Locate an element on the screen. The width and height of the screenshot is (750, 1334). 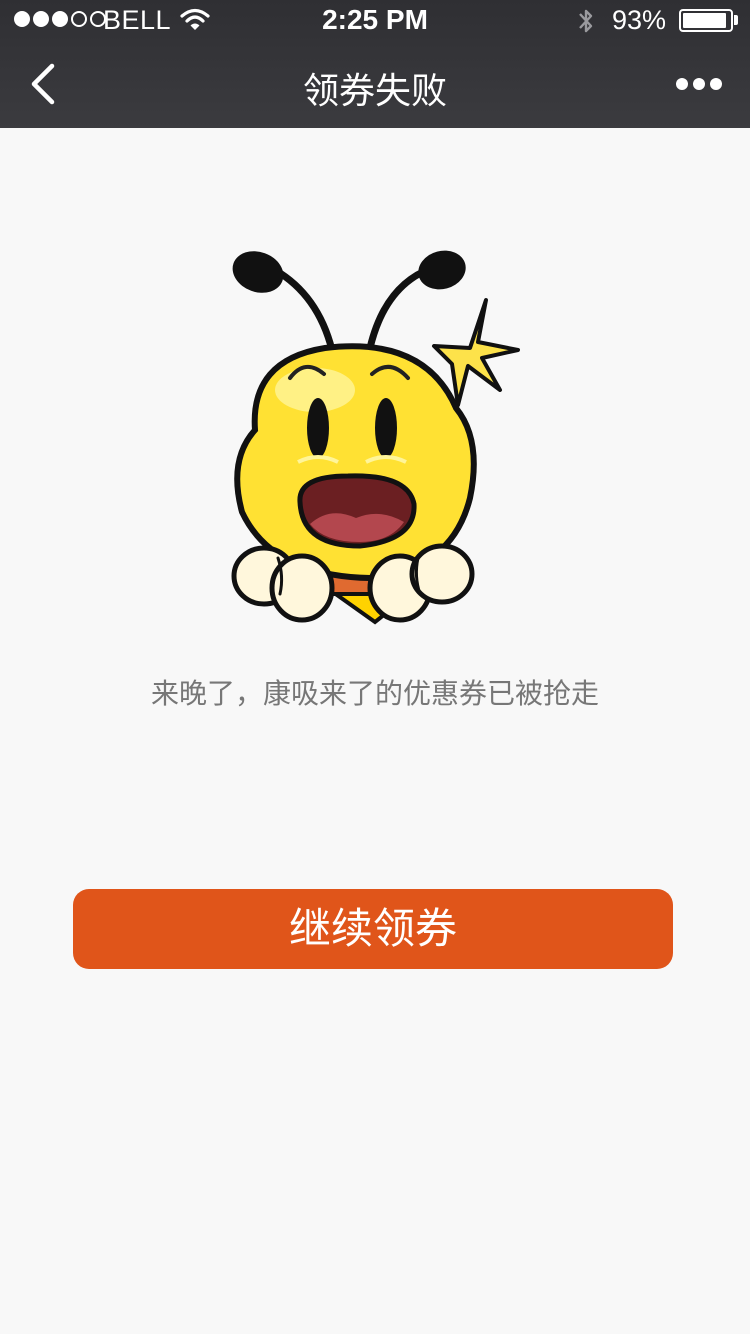
coupon-failed-message: 来晚了，康吸来了的优惠券已被抢走 is located at coordinates (374, 693).